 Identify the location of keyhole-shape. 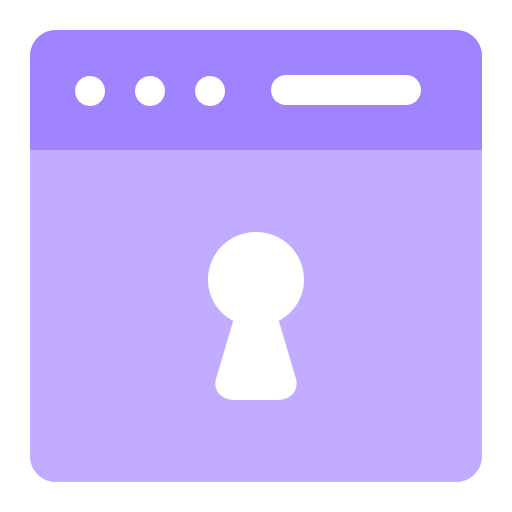
(256, 316).